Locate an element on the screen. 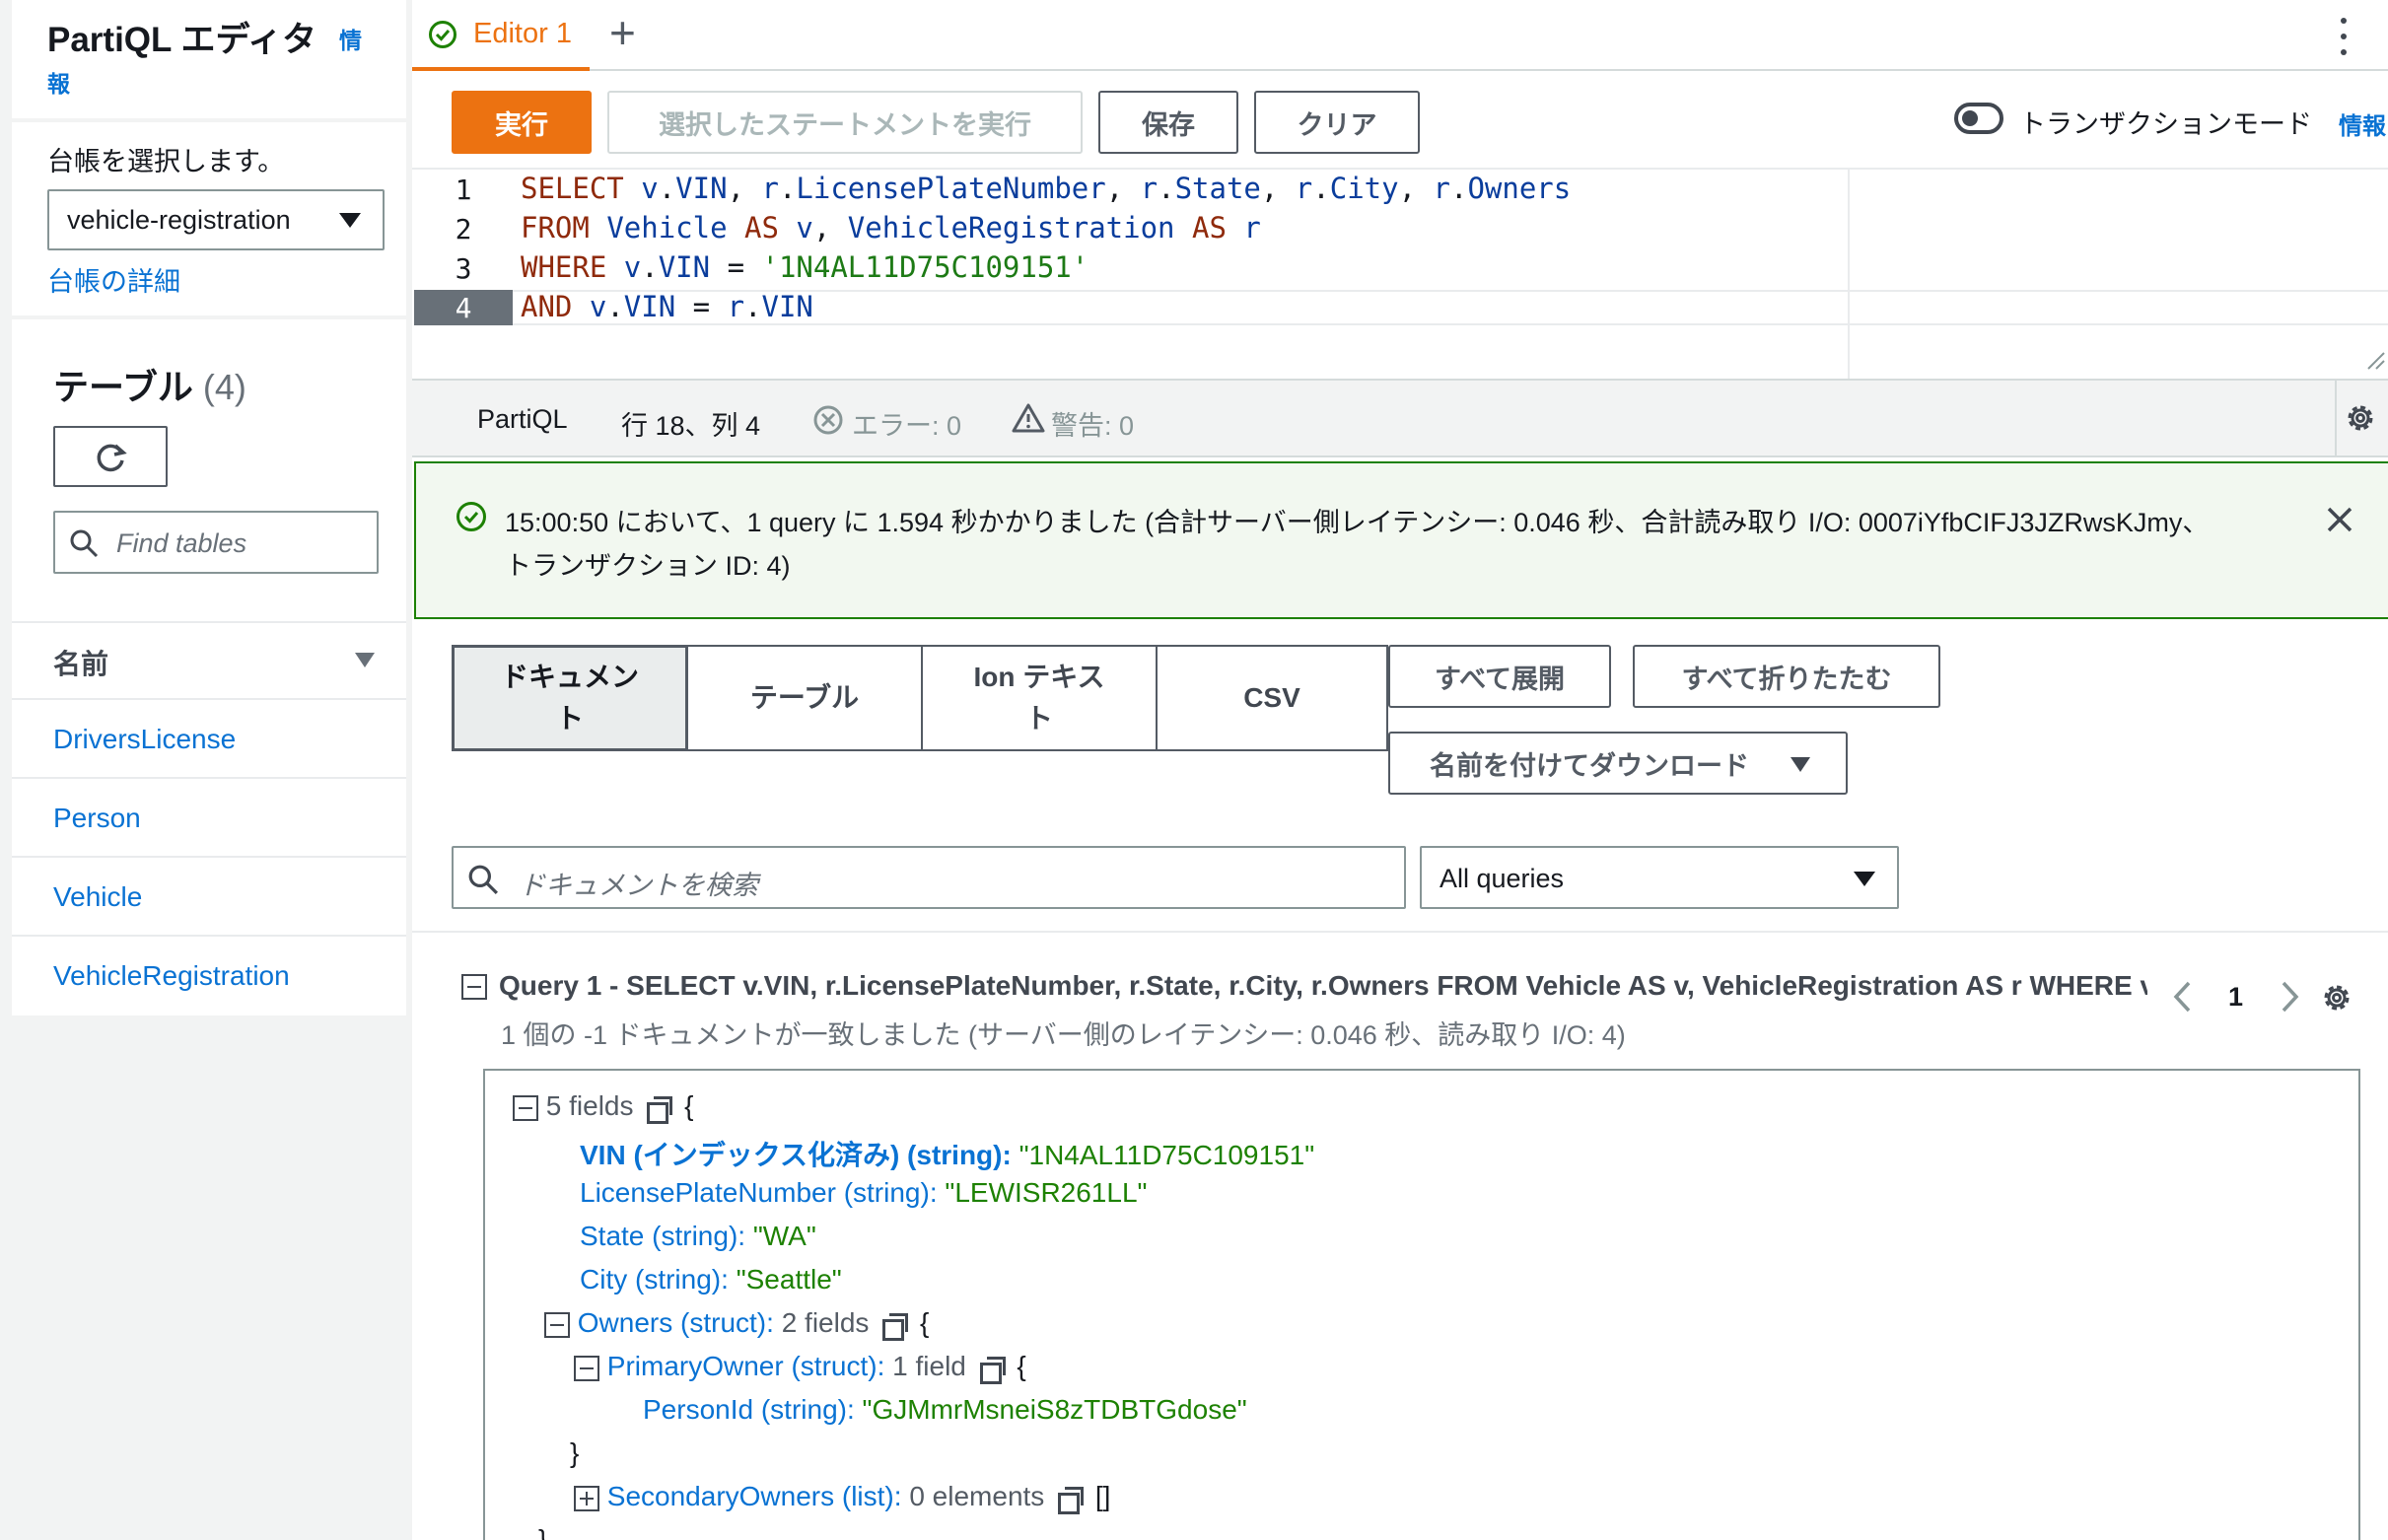 The width and height of the screenshot is (2388, 1540). tab-editor-1: Editor 1 is located at coordinates (501, 35).